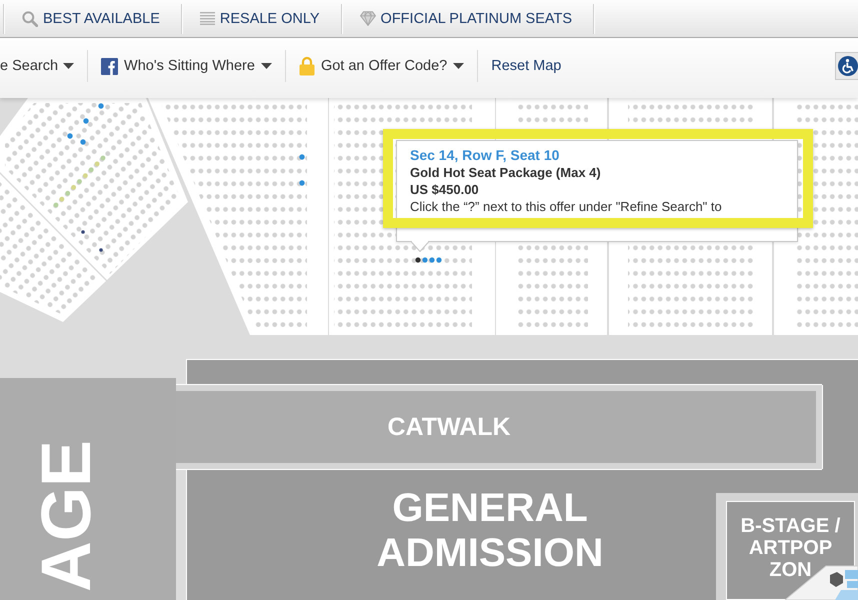  Describe the element at coordinates (485, 155) in the screenshot. I see `seat-location: Sec 14, Row F, Seat 10` at that location.